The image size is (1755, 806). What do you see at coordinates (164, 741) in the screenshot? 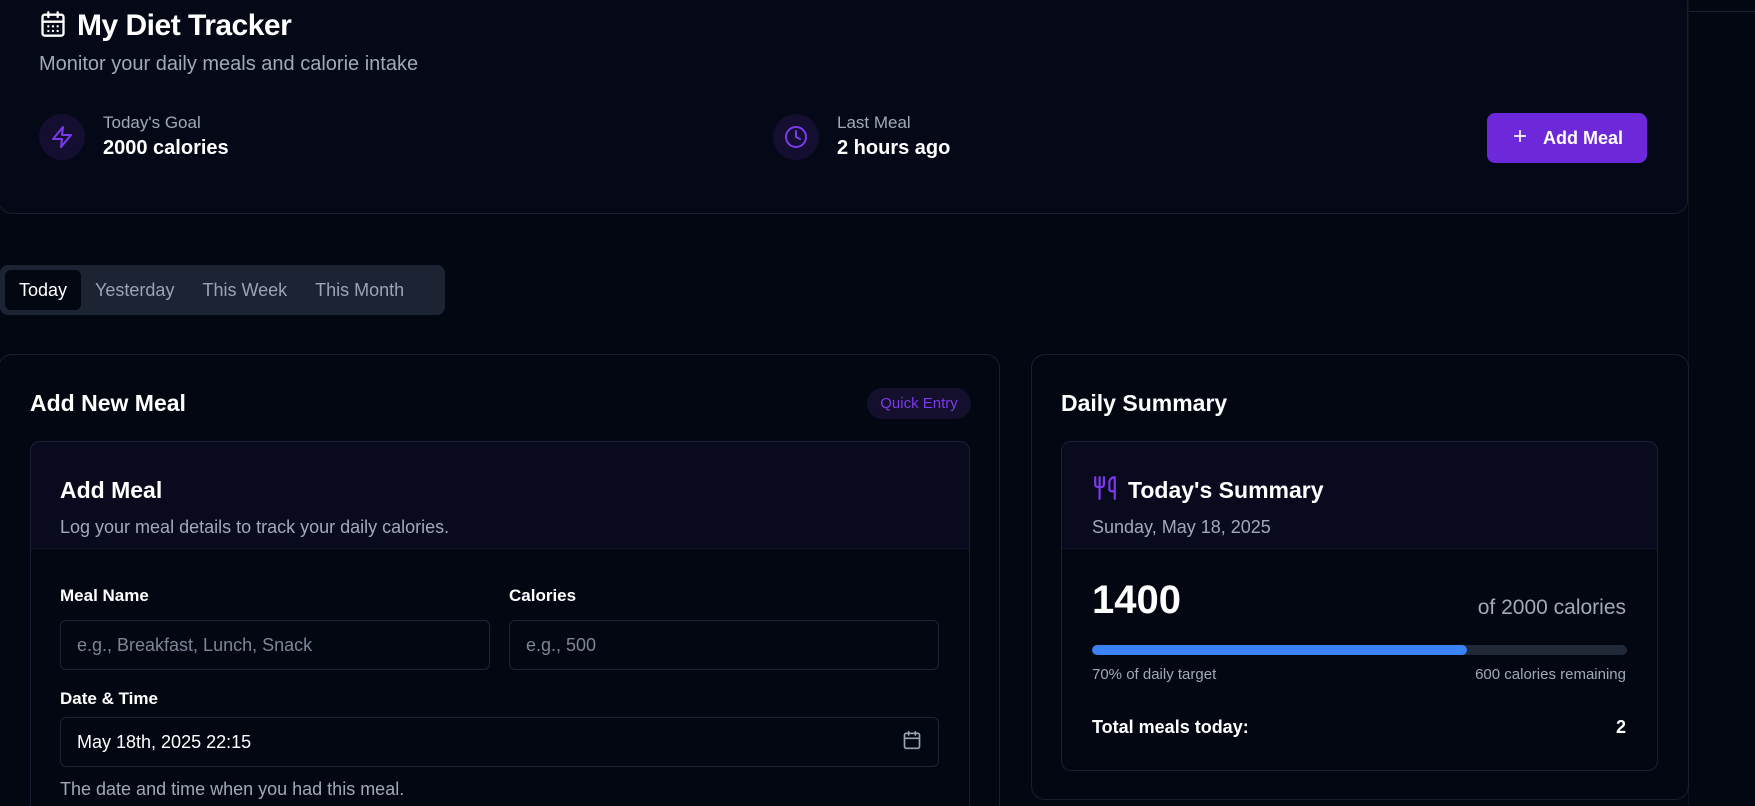
I see `datetime-value: May 18th, 2025 22:15` at bounding box center [164, 741].